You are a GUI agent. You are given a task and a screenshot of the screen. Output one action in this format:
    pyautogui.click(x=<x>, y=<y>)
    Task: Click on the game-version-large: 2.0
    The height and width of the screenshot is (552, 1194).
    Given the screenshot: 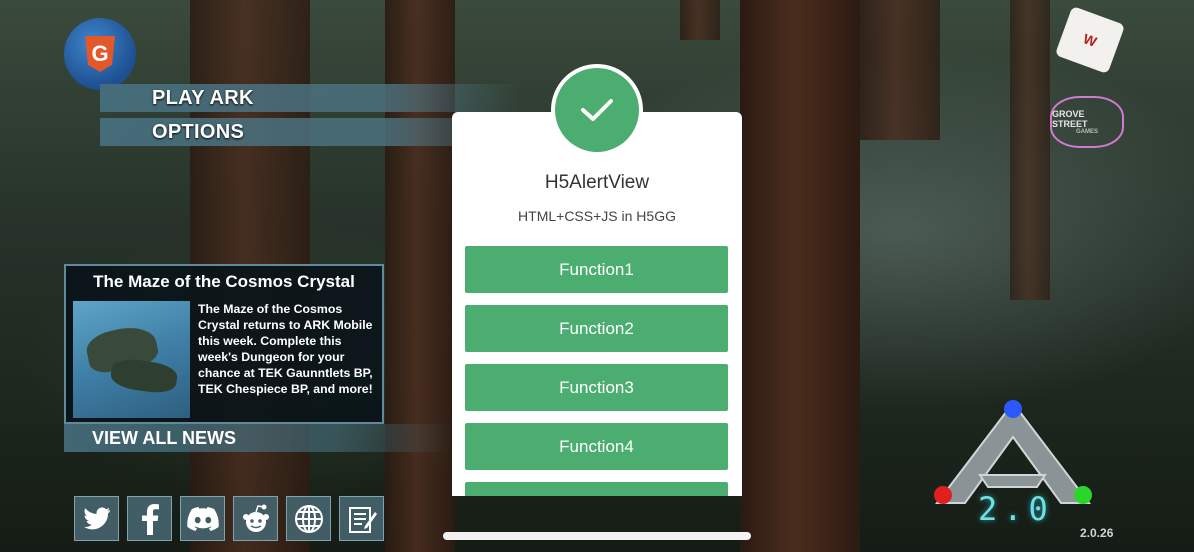 What is the action you would take?
    pyautogui.click(x=1016, y=509)
    